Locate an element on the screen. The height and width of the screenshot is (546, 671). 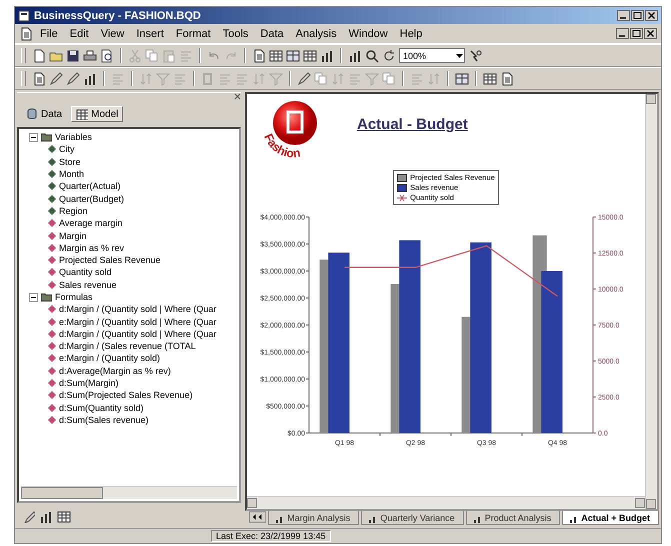
search-icon is located at coordinates (372, 55).